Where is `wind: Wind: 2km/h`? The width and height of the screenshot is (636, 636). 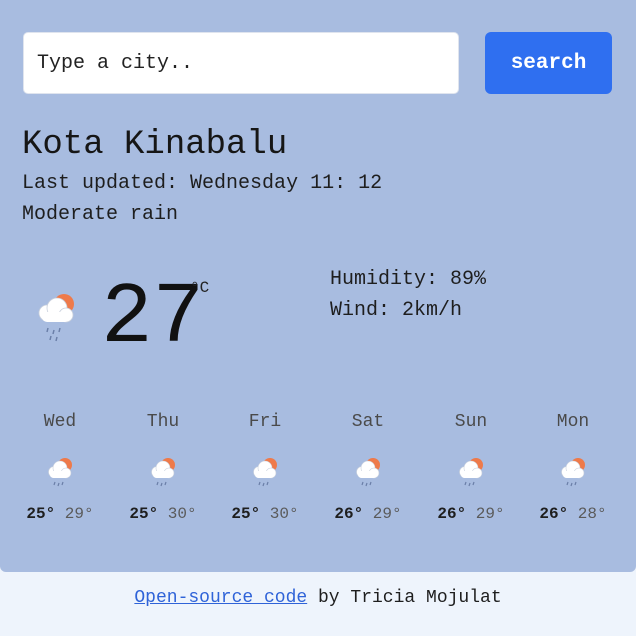
wind: Wind: 2km/h is located at coordinates (396, 310).